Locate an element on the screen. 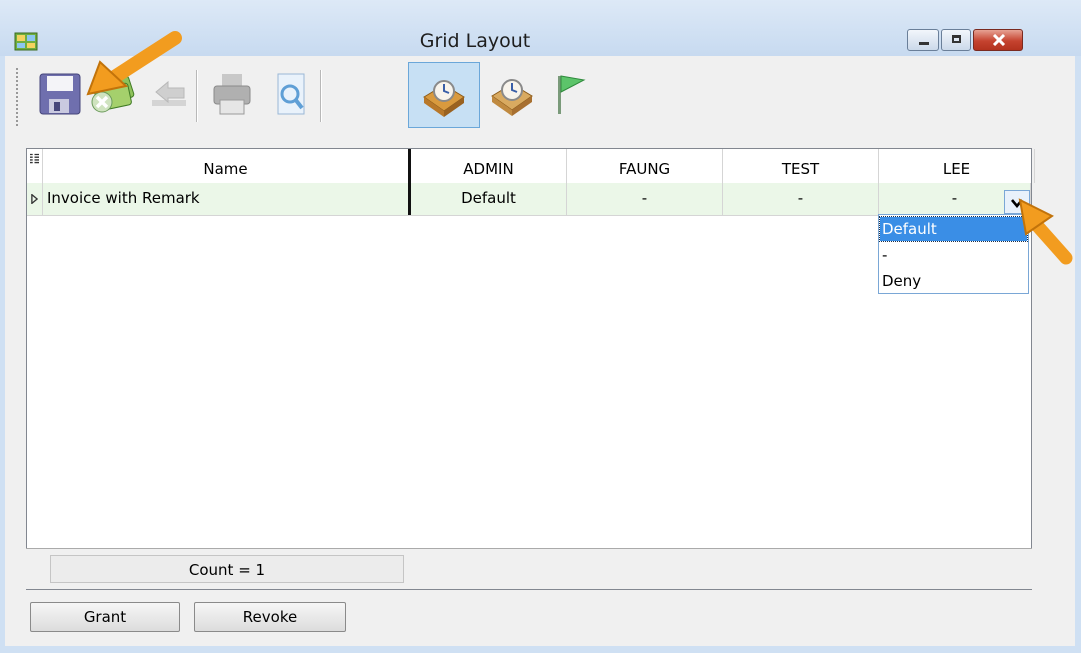 The image size is (1081, 653). minimize-icon is located at coordinates (924, 43).